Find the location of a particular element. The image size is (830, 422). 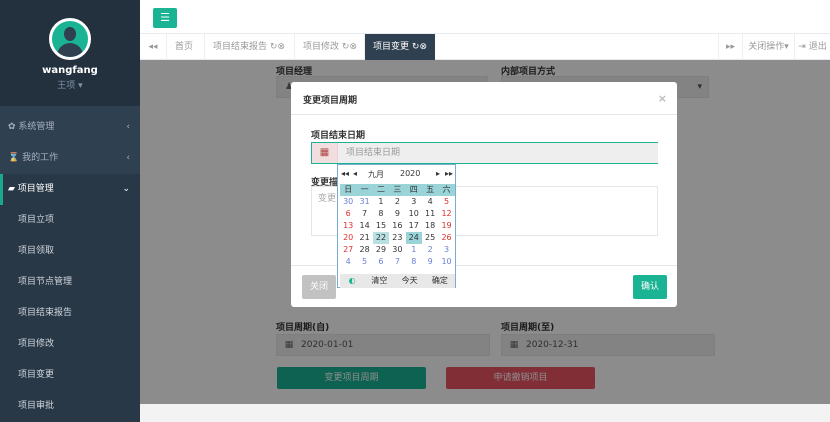

end-date-input: 项目结束日期 is located at coordinates (498, 153).